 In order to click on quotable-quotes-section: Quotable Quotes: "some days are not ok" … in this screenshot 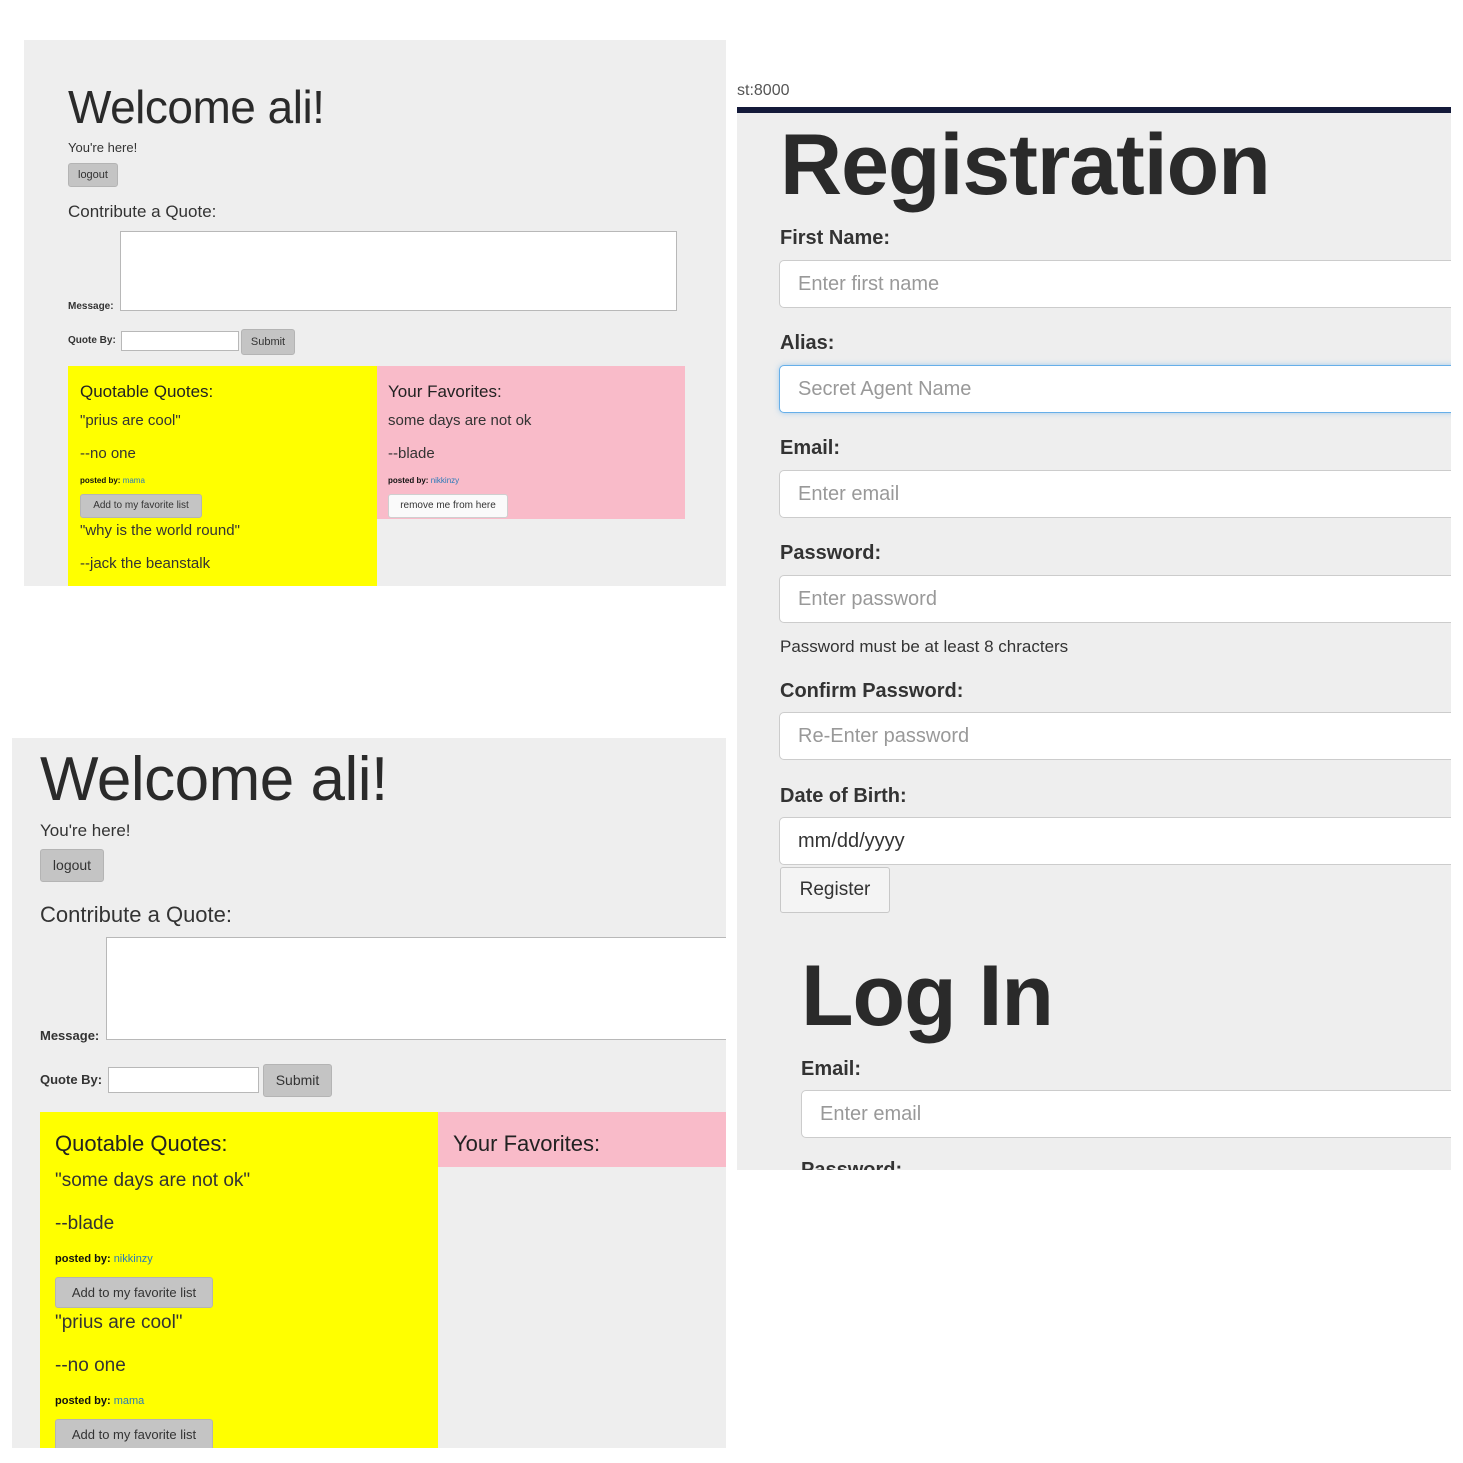, I will do `click(239, 1280)`.